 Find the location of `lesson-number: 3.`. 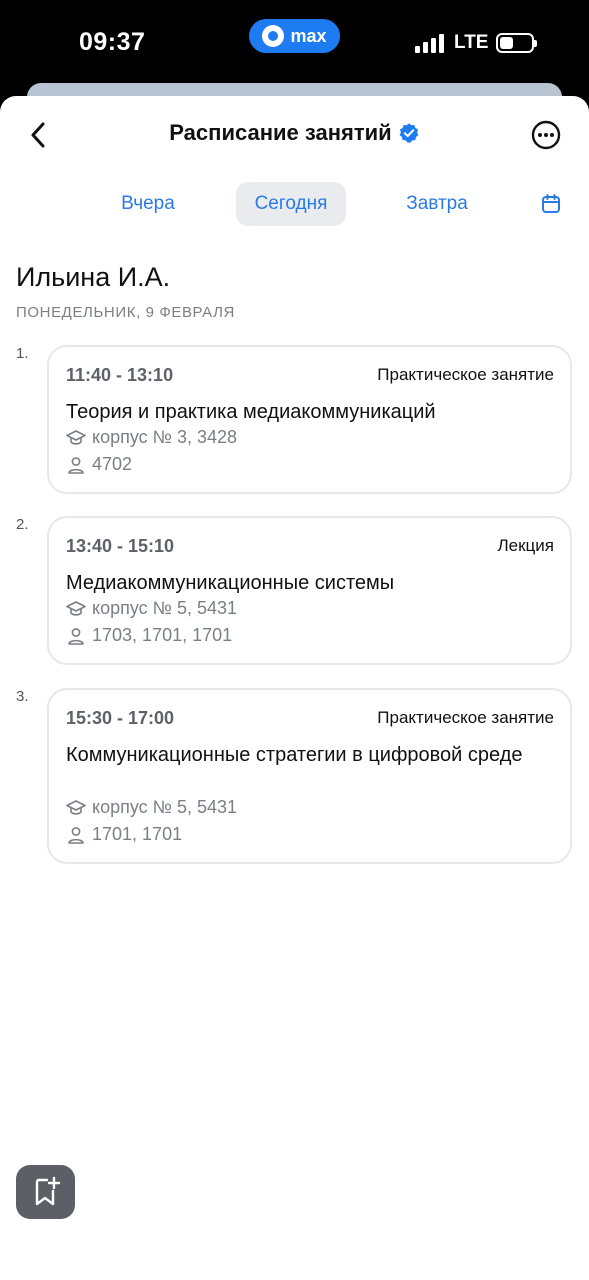

lesson-number: 3. is located at coordinates (22, 696).